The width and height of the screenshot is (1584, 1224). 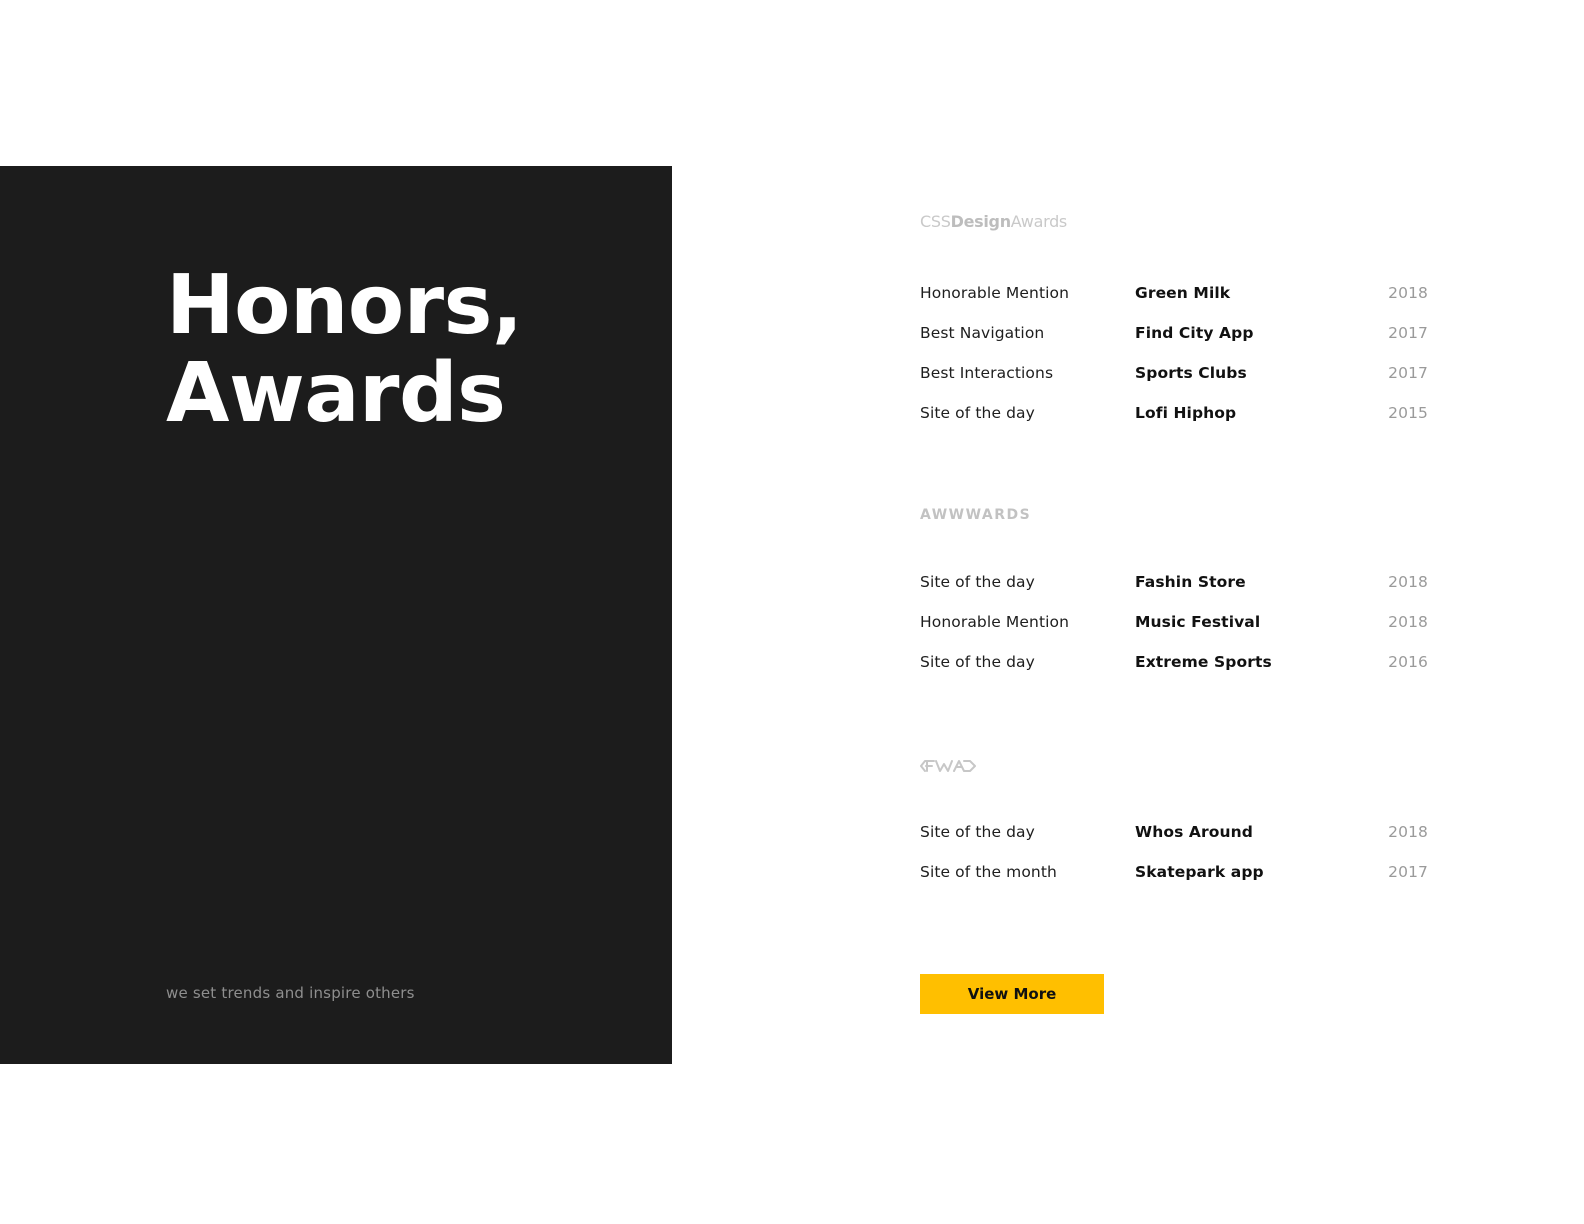 I want to click on award-row: Best Navigation Find City App 2017, so click(x=1174, y=334).